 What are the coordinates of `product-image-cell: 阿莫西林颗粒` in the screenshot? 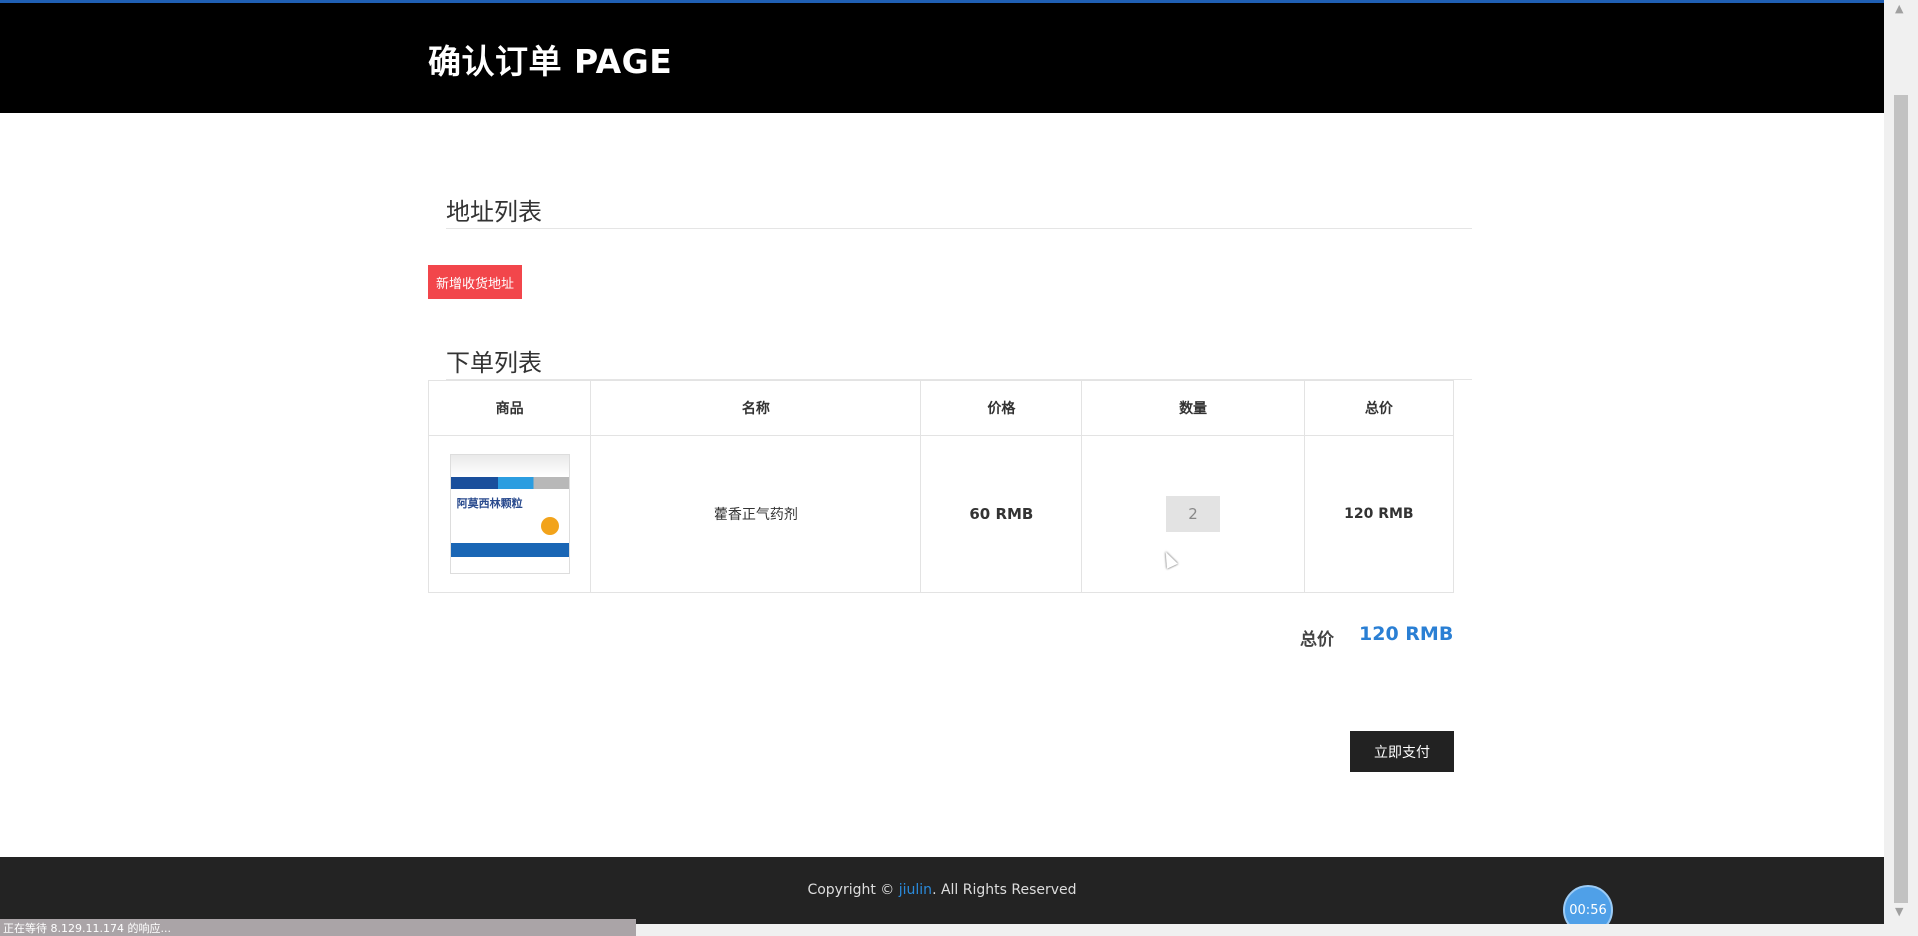 It's located at (509, 514).